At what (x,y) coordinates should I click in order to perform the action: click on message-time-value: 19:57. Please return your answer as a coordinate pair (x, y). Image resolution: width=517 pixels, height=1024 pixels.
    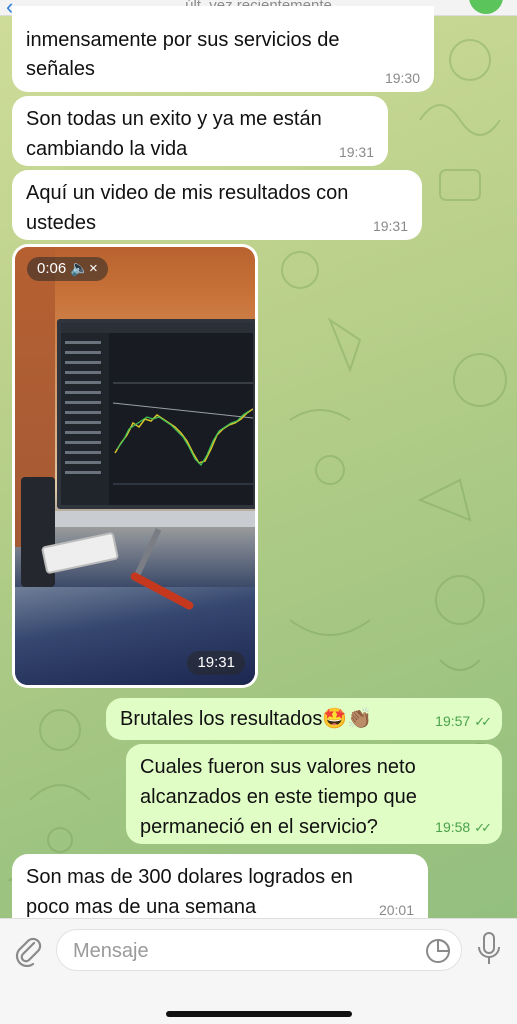
    Looking at the image, I should click on (453, 721).